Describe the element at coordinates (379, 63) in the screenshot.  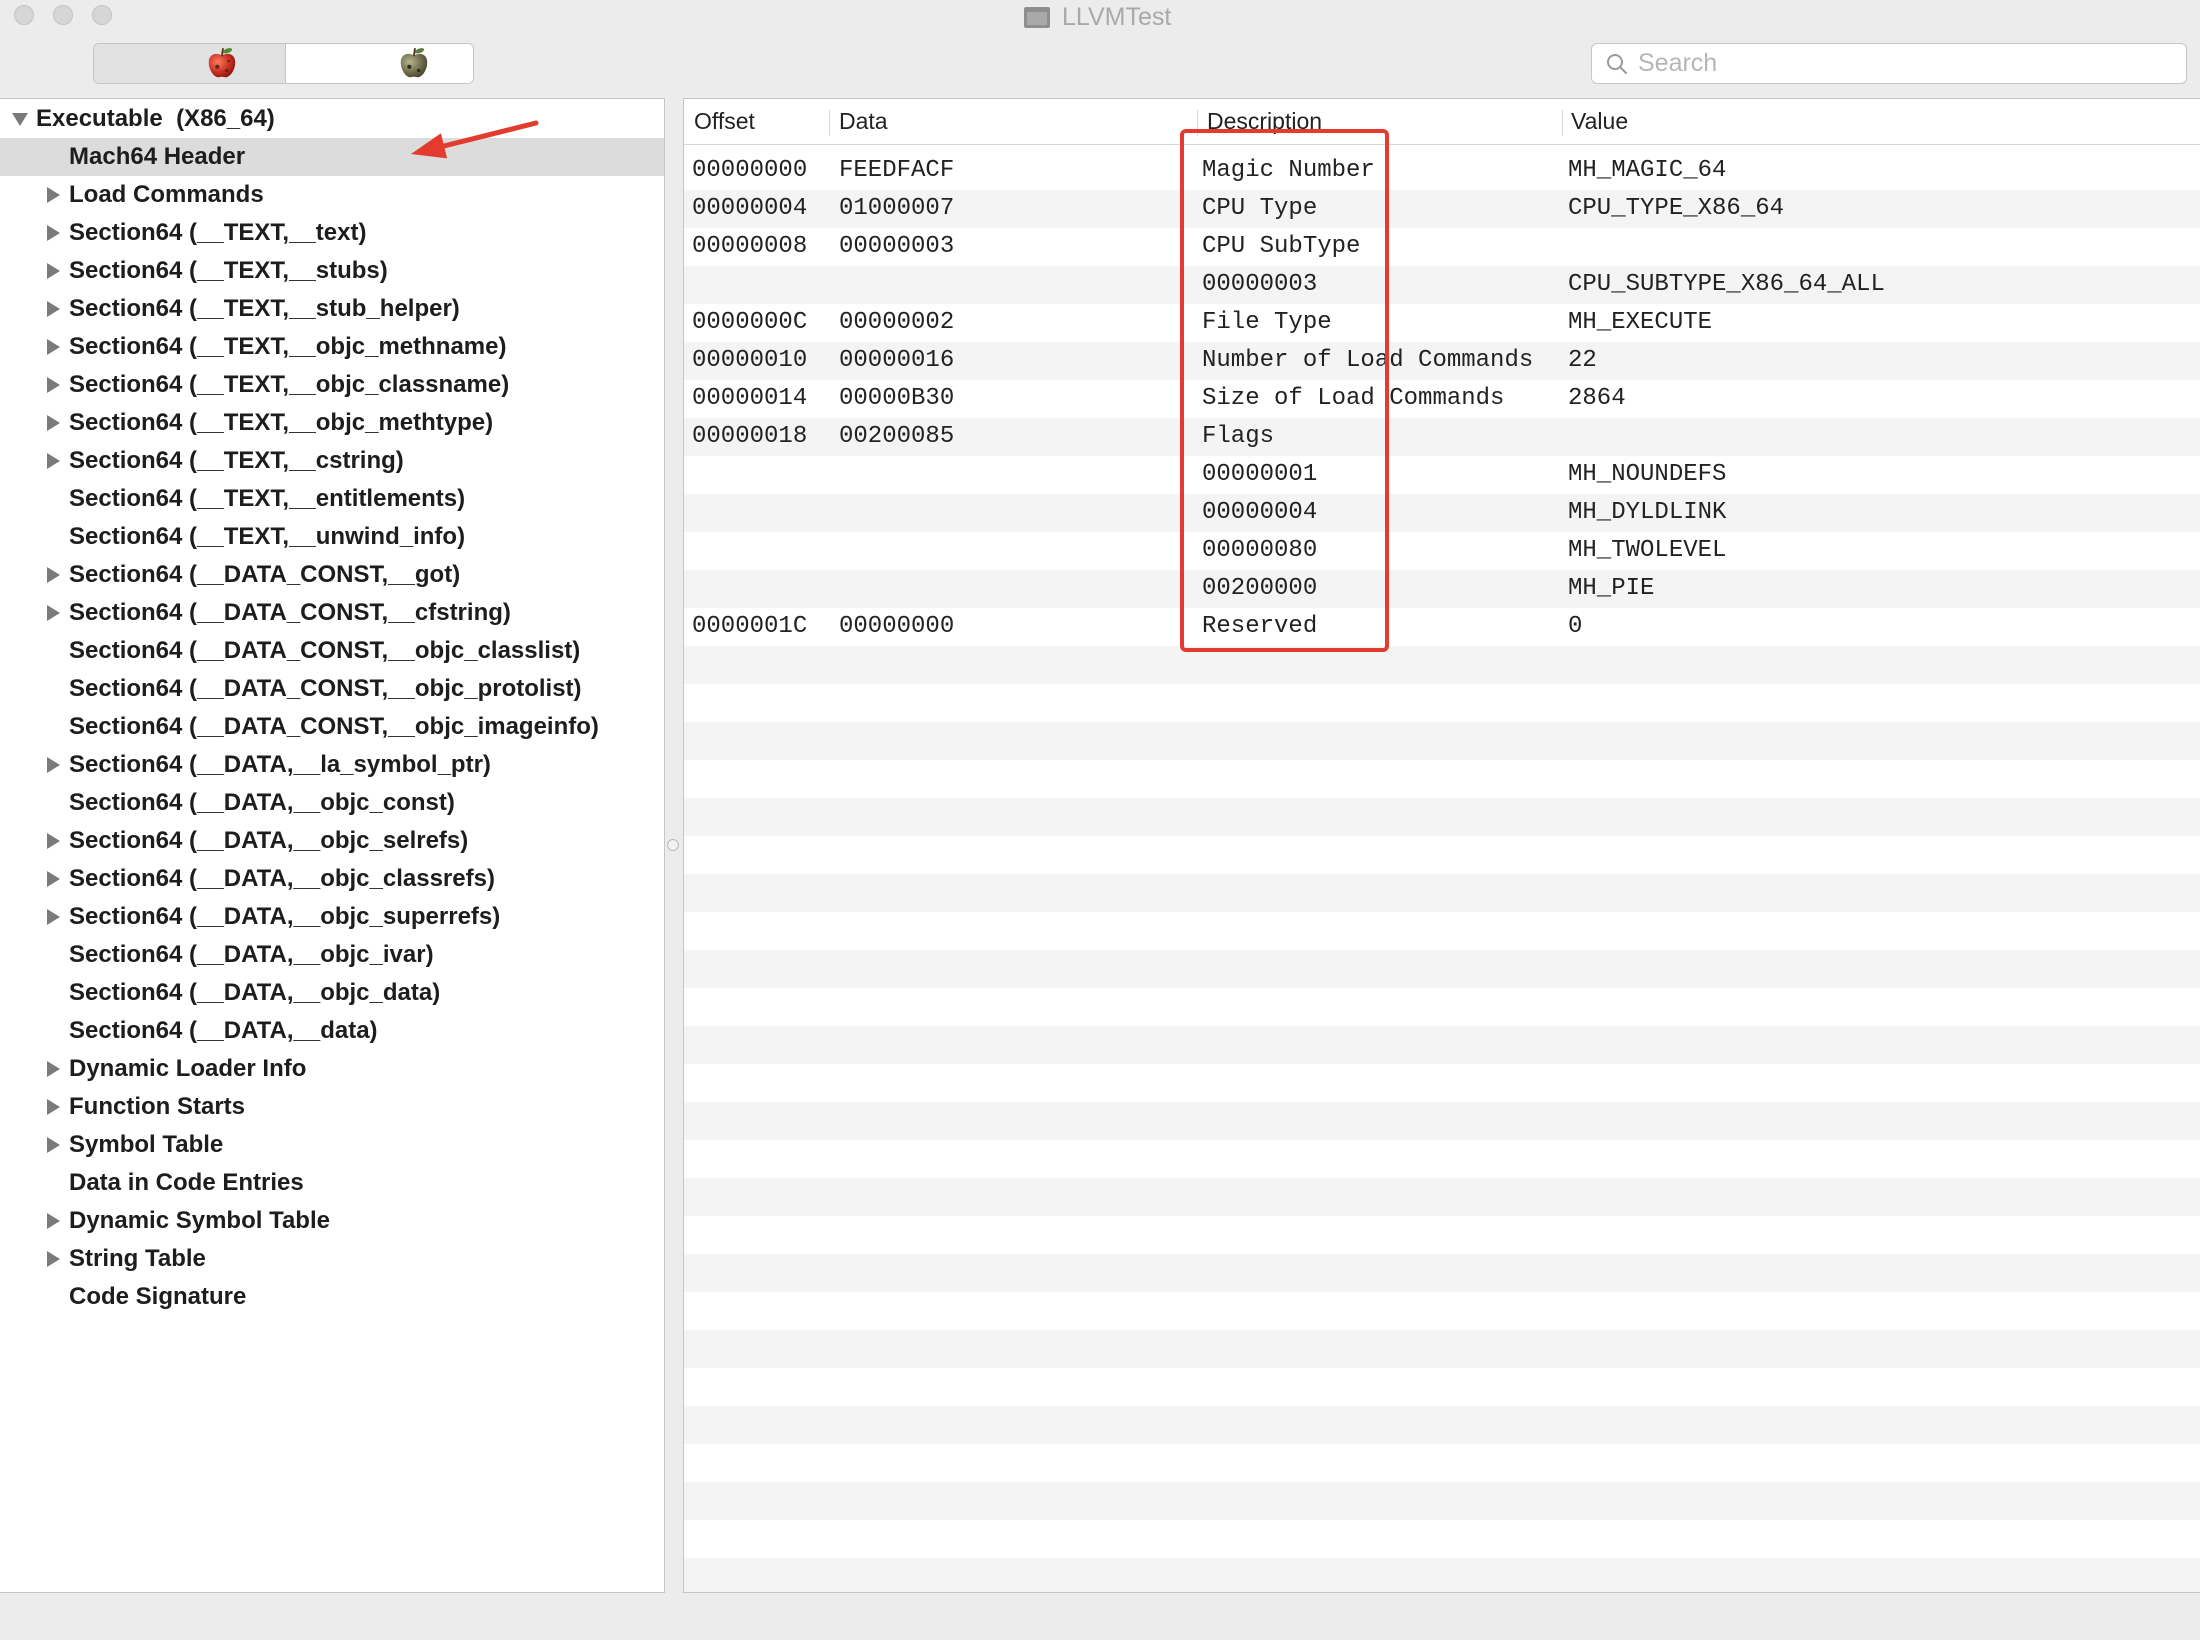
I see `segment-rva-button` at that location.